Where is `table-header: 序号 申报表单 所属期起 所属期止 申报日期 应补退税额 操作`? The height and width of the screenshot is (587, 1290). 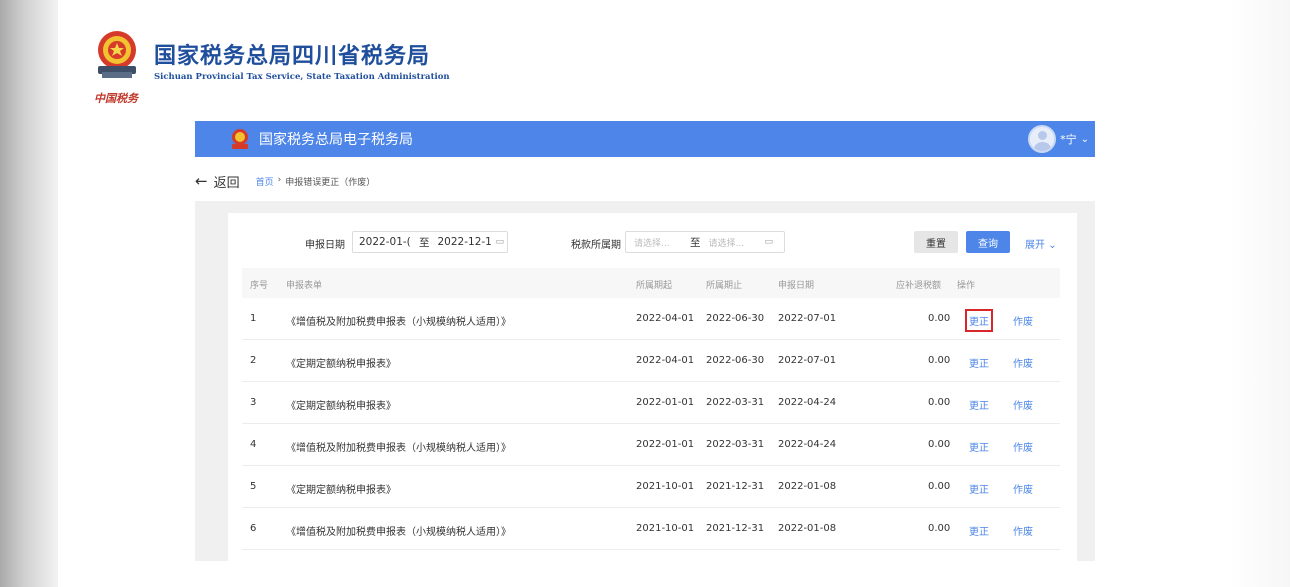 table-header: 序号 申报表单 所属期起 所属期止 申报日期 应补退税额 操作 is located at coordinates (651, 283).